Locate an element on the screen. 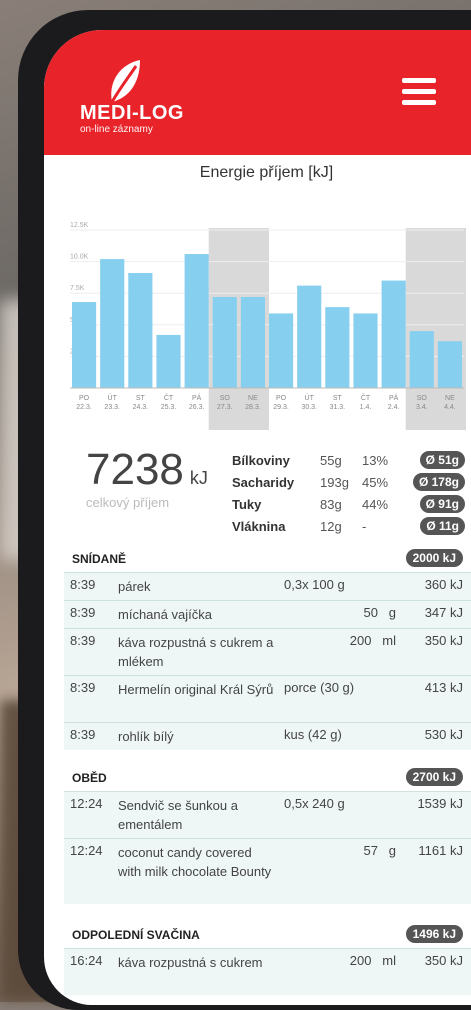  x-tick-label: 25.3. is located at coordinates (169, 407).